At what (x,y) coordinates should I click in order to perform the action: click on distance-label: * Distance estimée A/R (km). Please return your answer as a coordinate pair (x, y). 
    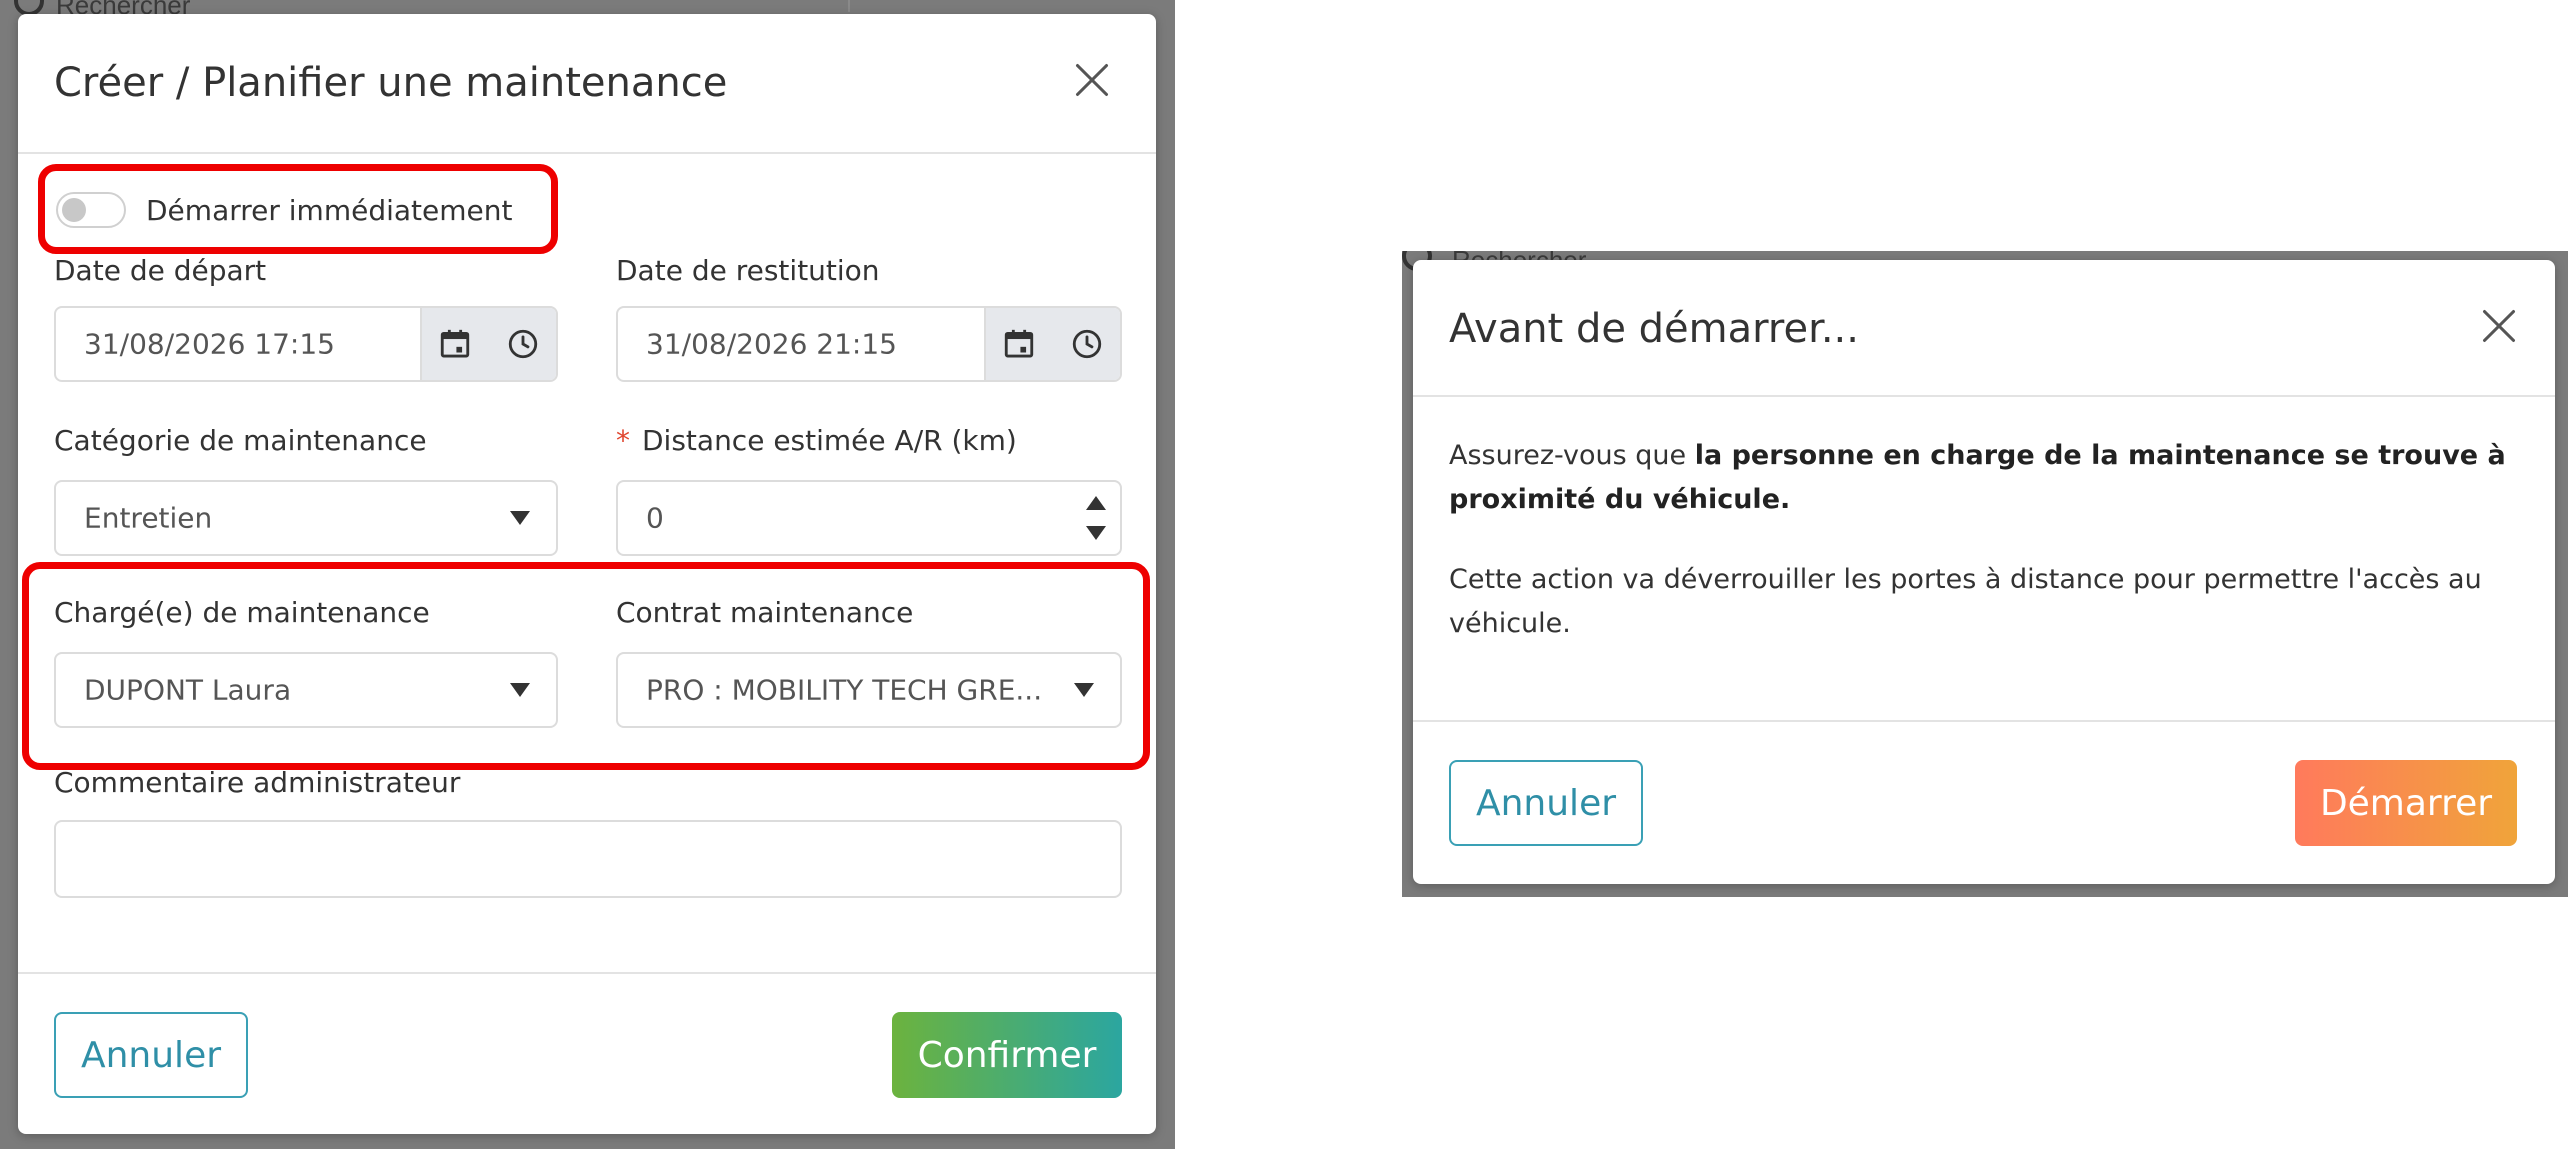
    Looking at the image, I should click on (816, 440).